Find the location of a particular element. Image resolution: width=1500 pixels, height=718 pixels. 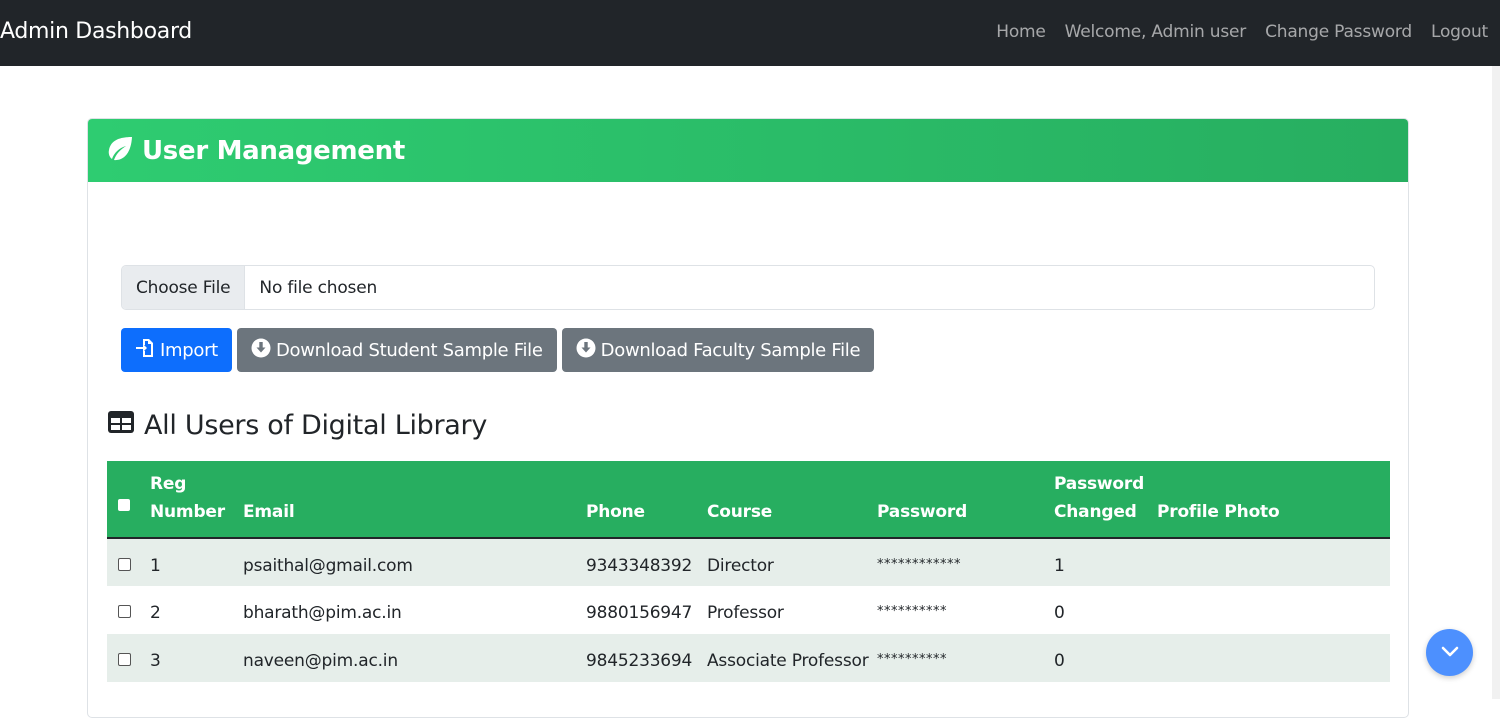

cell-phone: 9343348392 is located at coordinates (639, 566).